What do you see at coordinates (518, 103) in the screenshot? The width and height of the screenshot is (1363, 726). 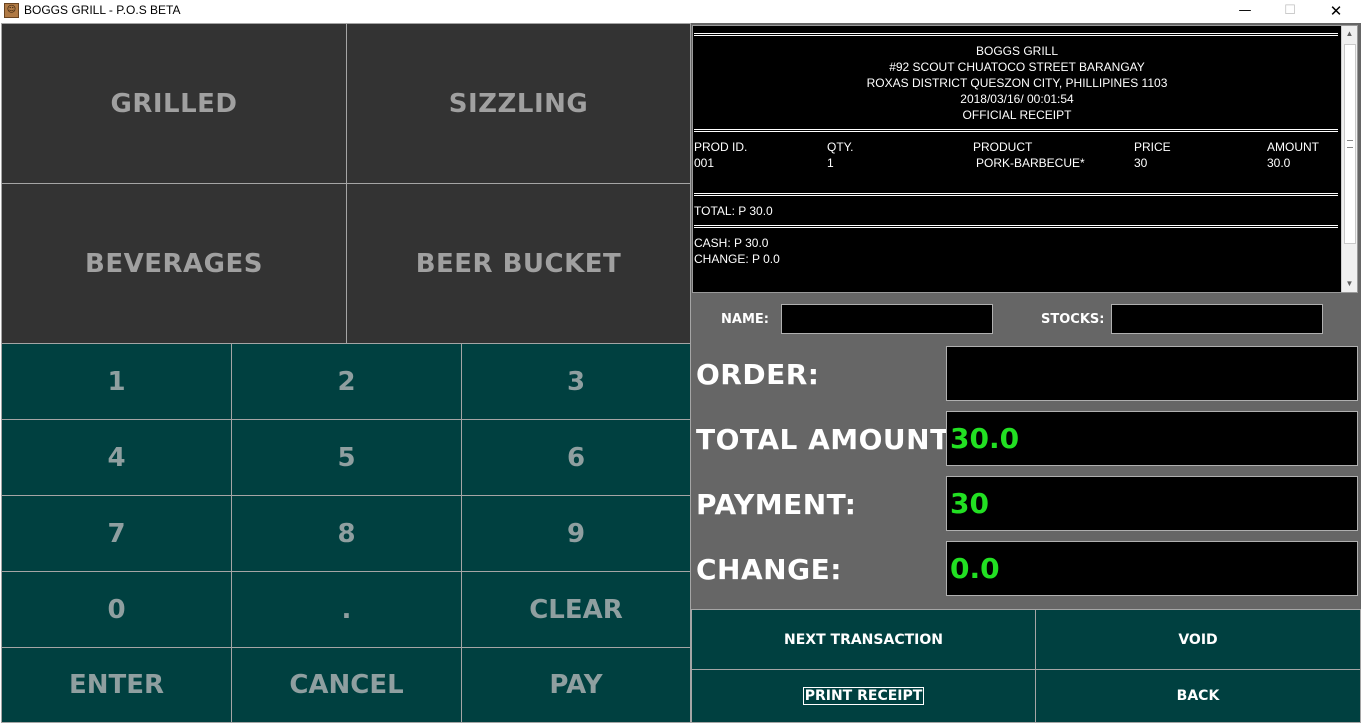 I see `category-sizzling-button: SIZZLING` at bounding box center [518, 103].